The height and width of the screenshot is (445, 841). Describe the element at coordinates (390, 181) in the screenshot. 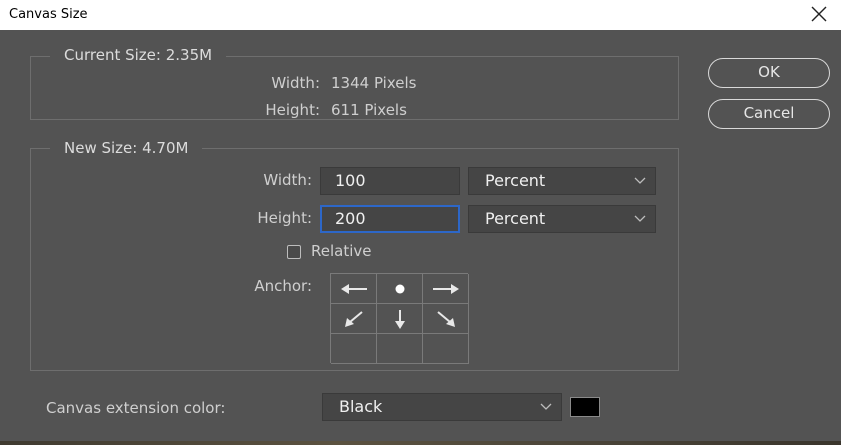

I see `width-input: 100` at that location.